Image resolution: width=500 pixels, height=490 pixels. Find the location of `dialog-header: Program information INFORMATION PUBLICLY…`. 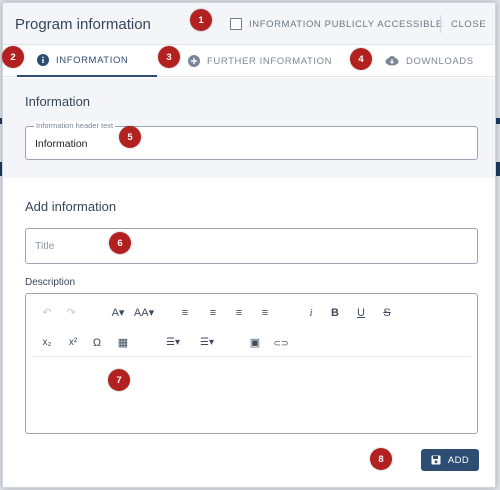

dialog-header: Program information INFORMATION PUBLICLY… is located at coordinates (249, 24).